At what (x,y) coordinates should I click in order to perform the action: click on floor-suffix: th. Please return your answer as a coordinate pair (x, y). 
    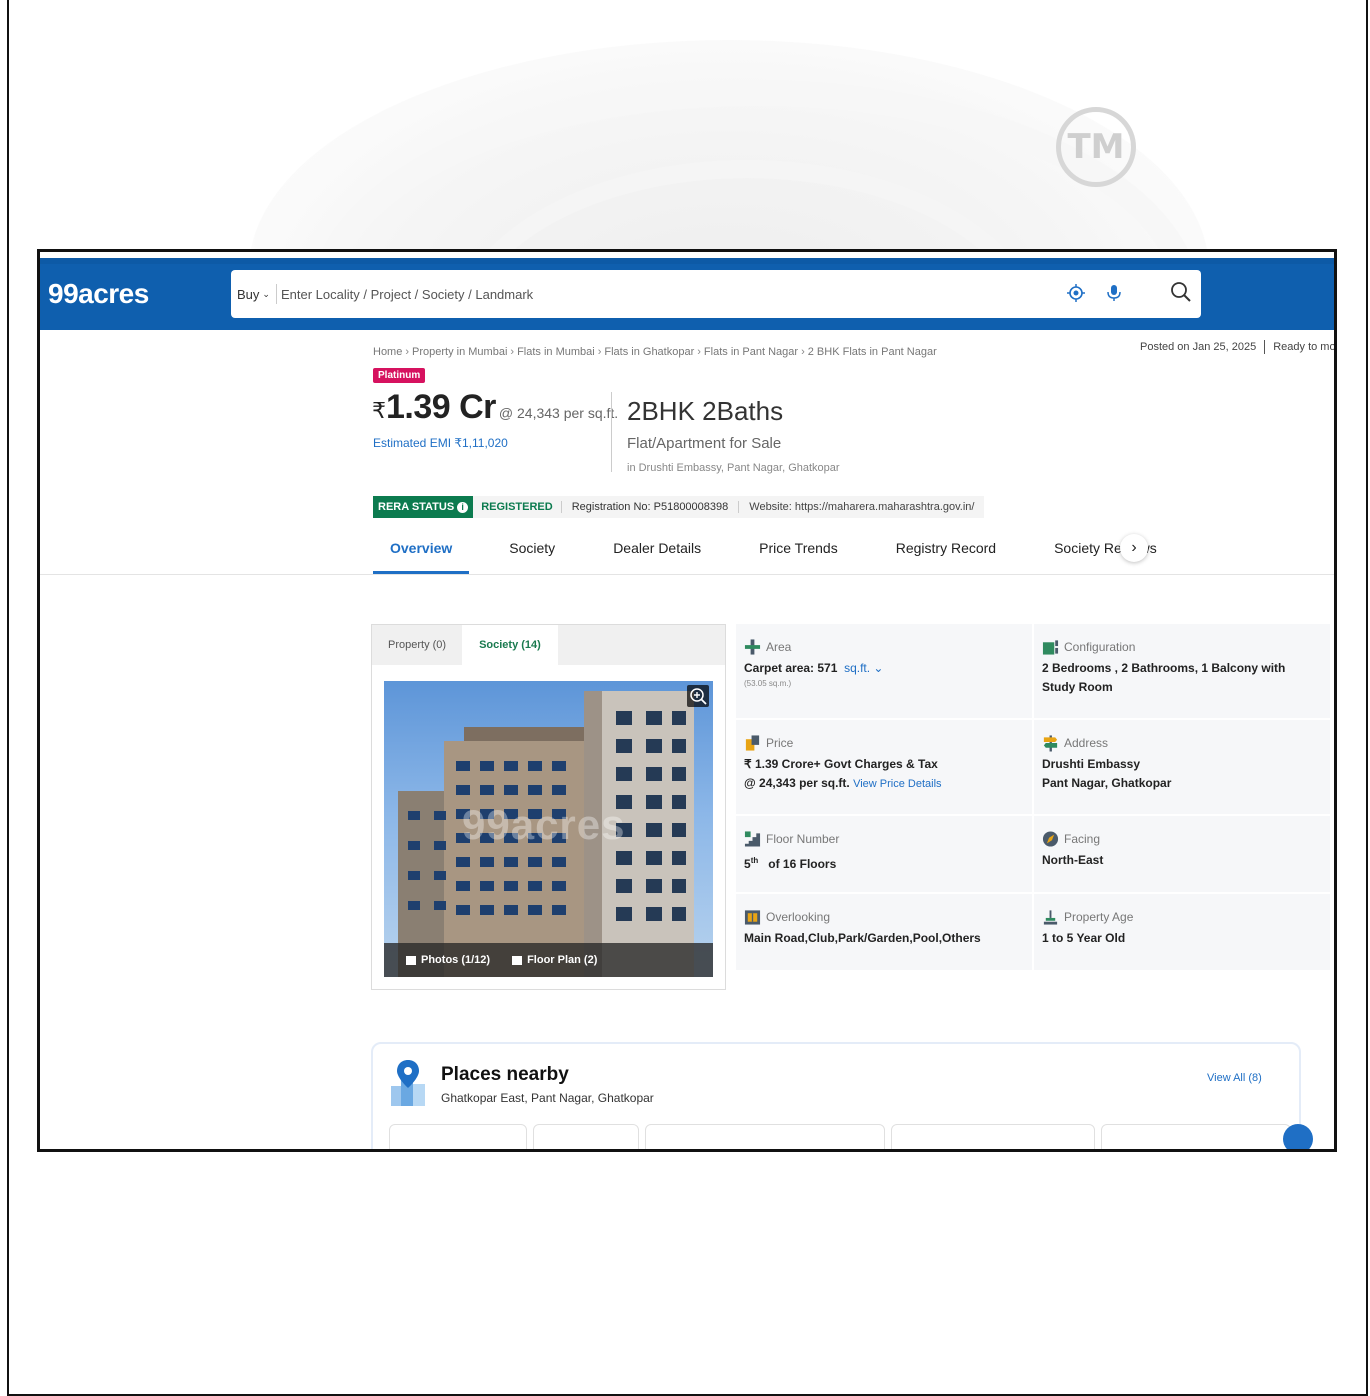
    Looking at the image, I should click on (754, 860).